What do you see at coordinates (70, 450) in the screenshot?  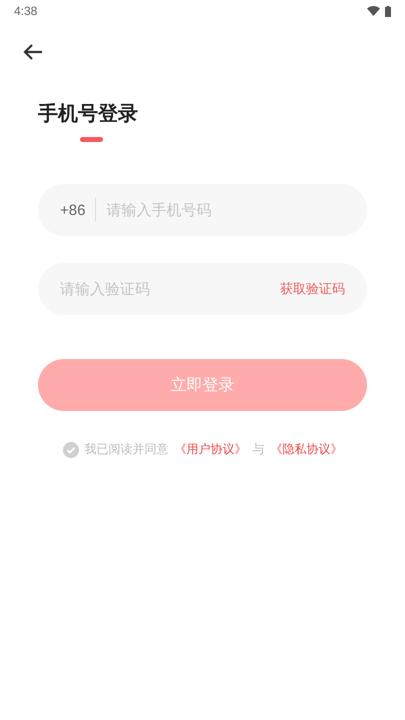 I see `checkbox` at bounding box center [70, 450].